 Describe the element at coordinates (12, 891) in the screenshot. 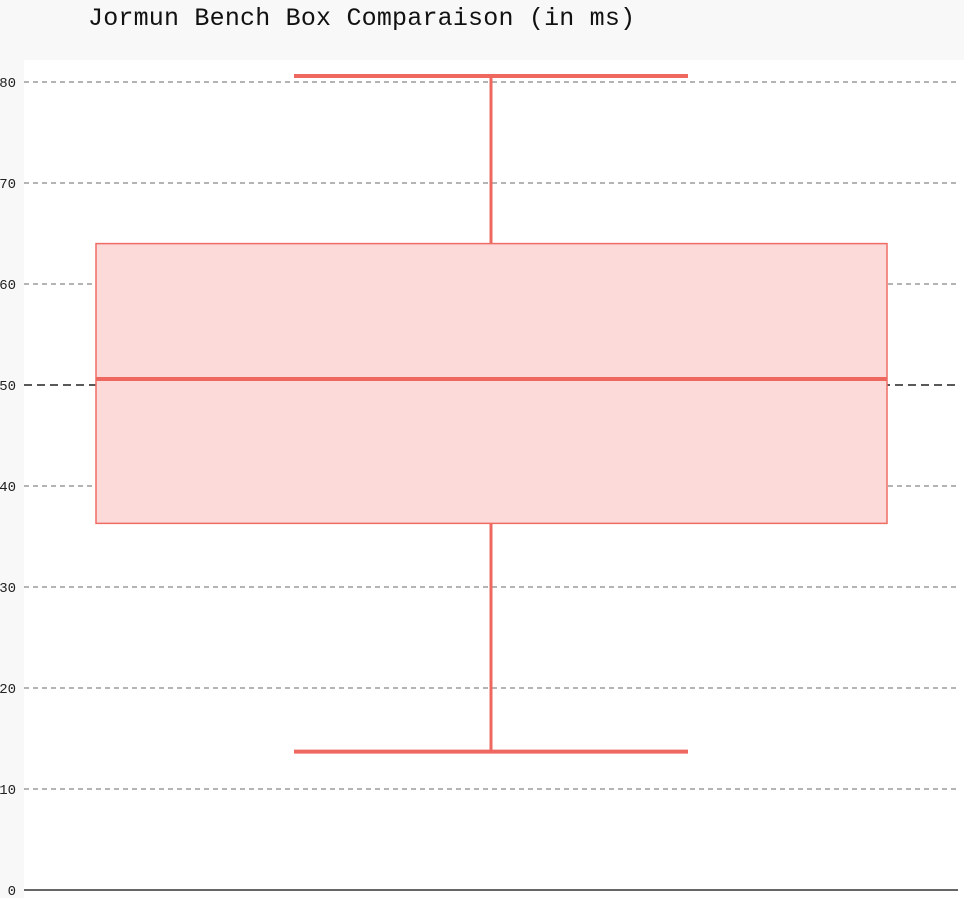

I see `y-tick-label-0: 0` at that location.